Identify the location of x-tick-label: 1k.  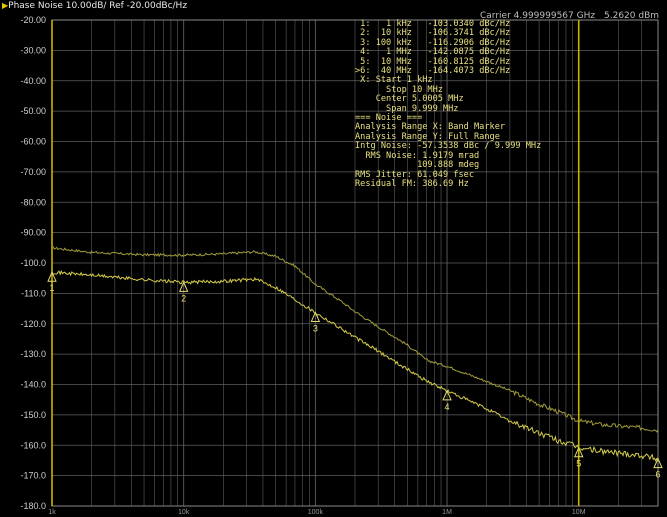
(52, 512).